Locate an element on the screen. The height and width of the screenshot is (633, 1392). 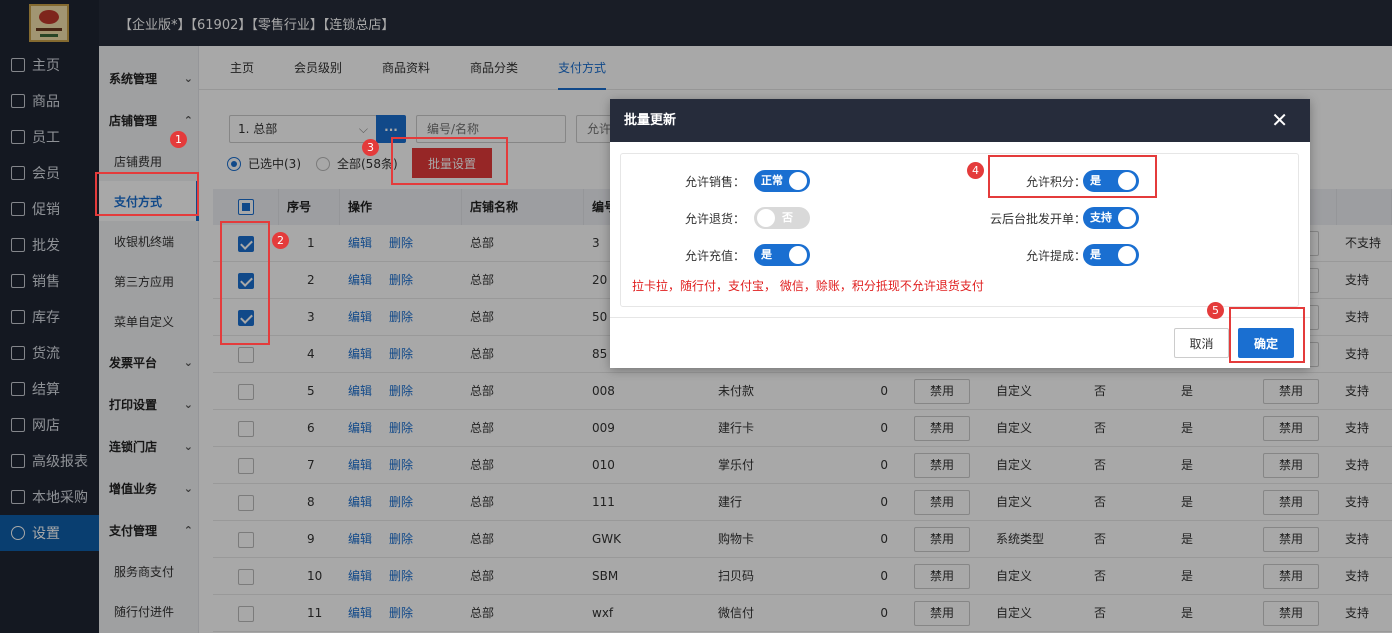
toggle-switch-4: 是 is located at coordinates (782, 255).